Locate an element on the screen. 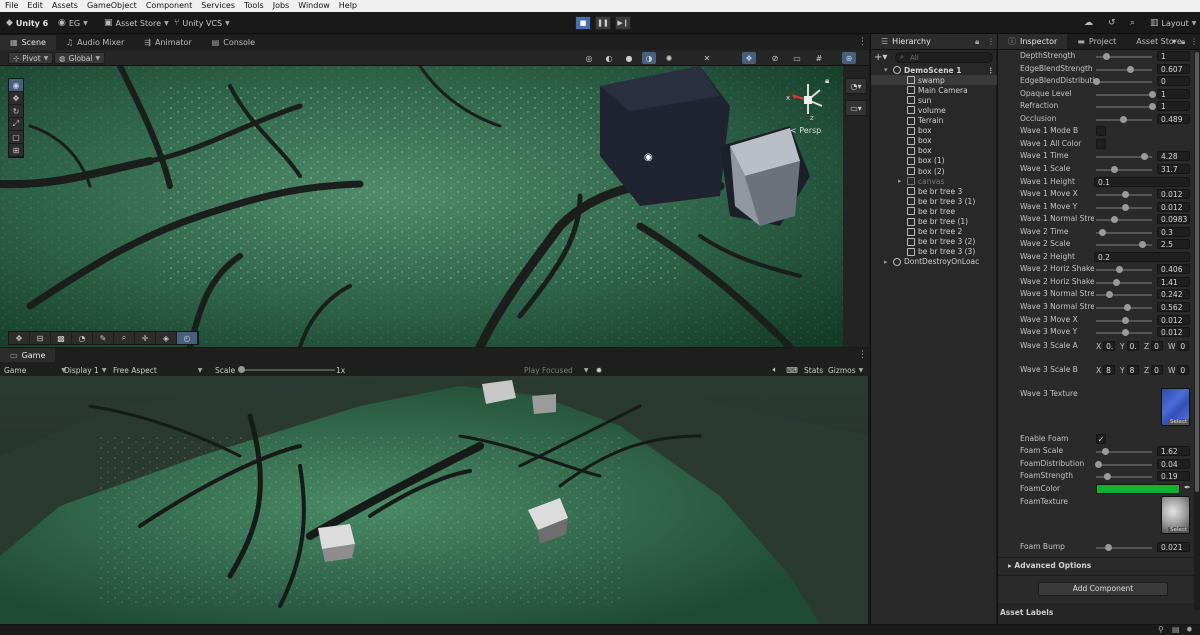  advanced-options-foldout: ▸ Advanced Options is located at coordinates (1049, 565).